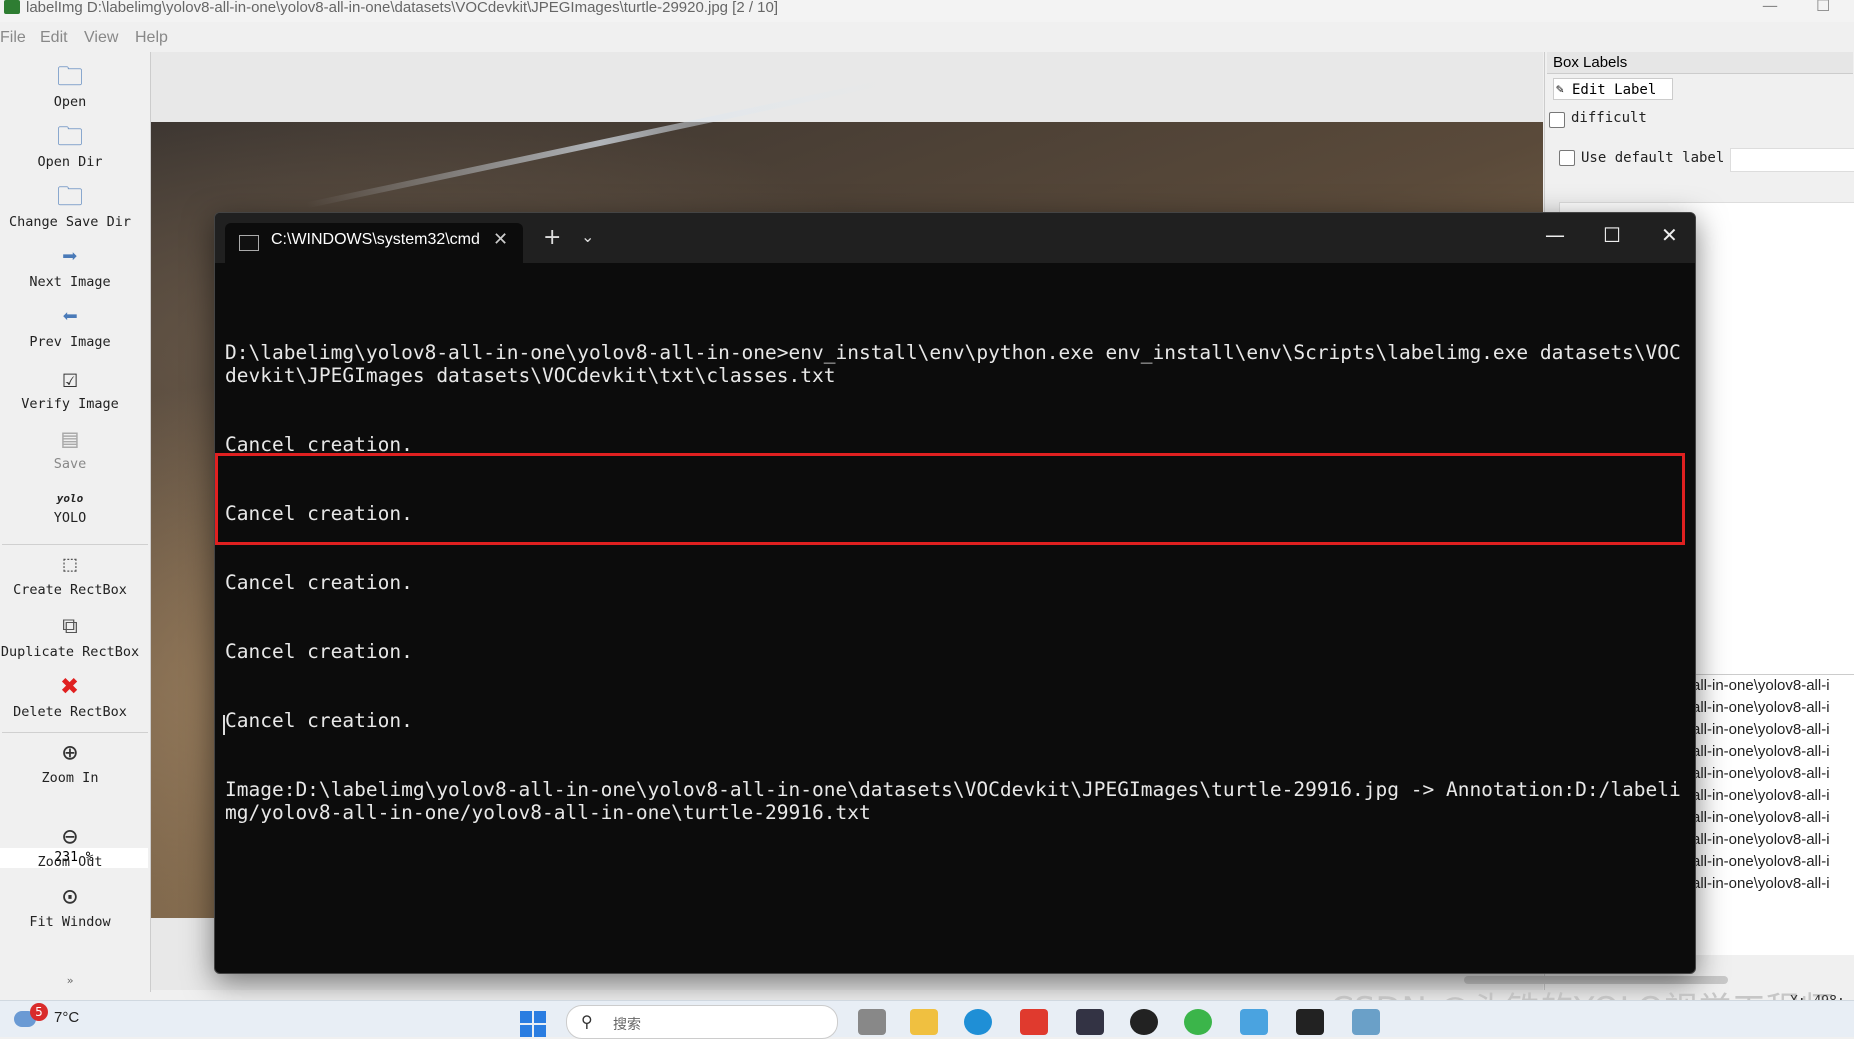  I want to click on save-label: Save, so click(70, 464).